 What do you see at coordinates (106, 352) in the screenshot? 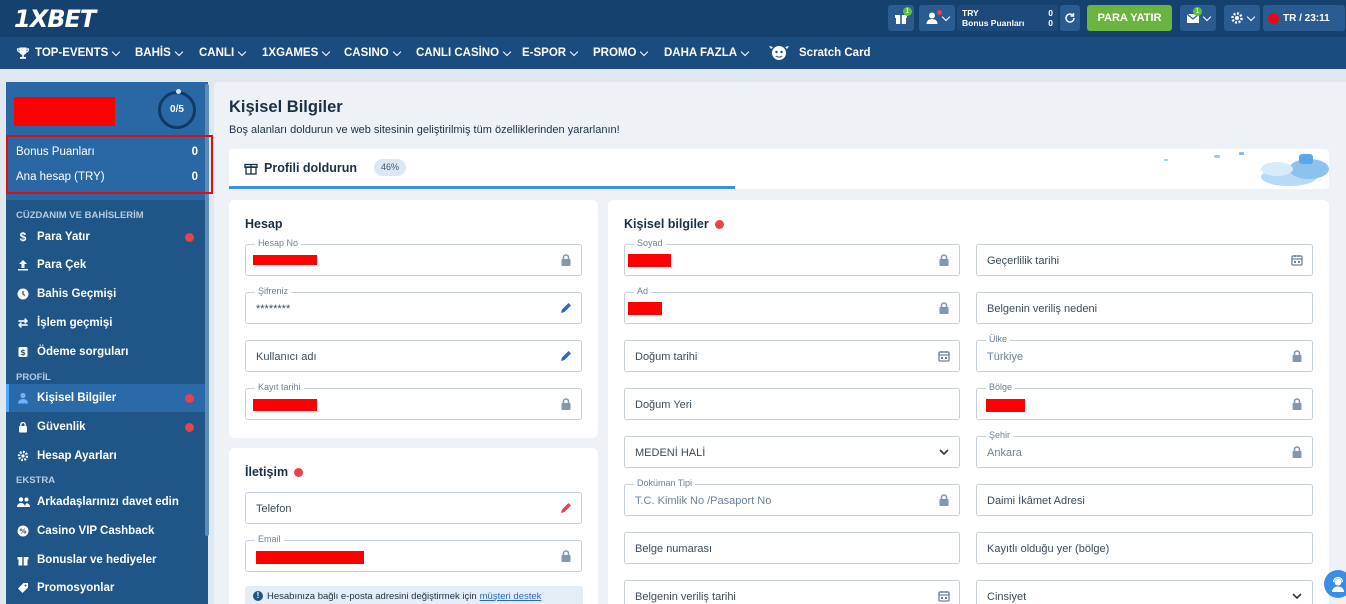
I see `sidebar-item-payment-queries: $ Ödeme sorguları` at bounding box center [106, 352].